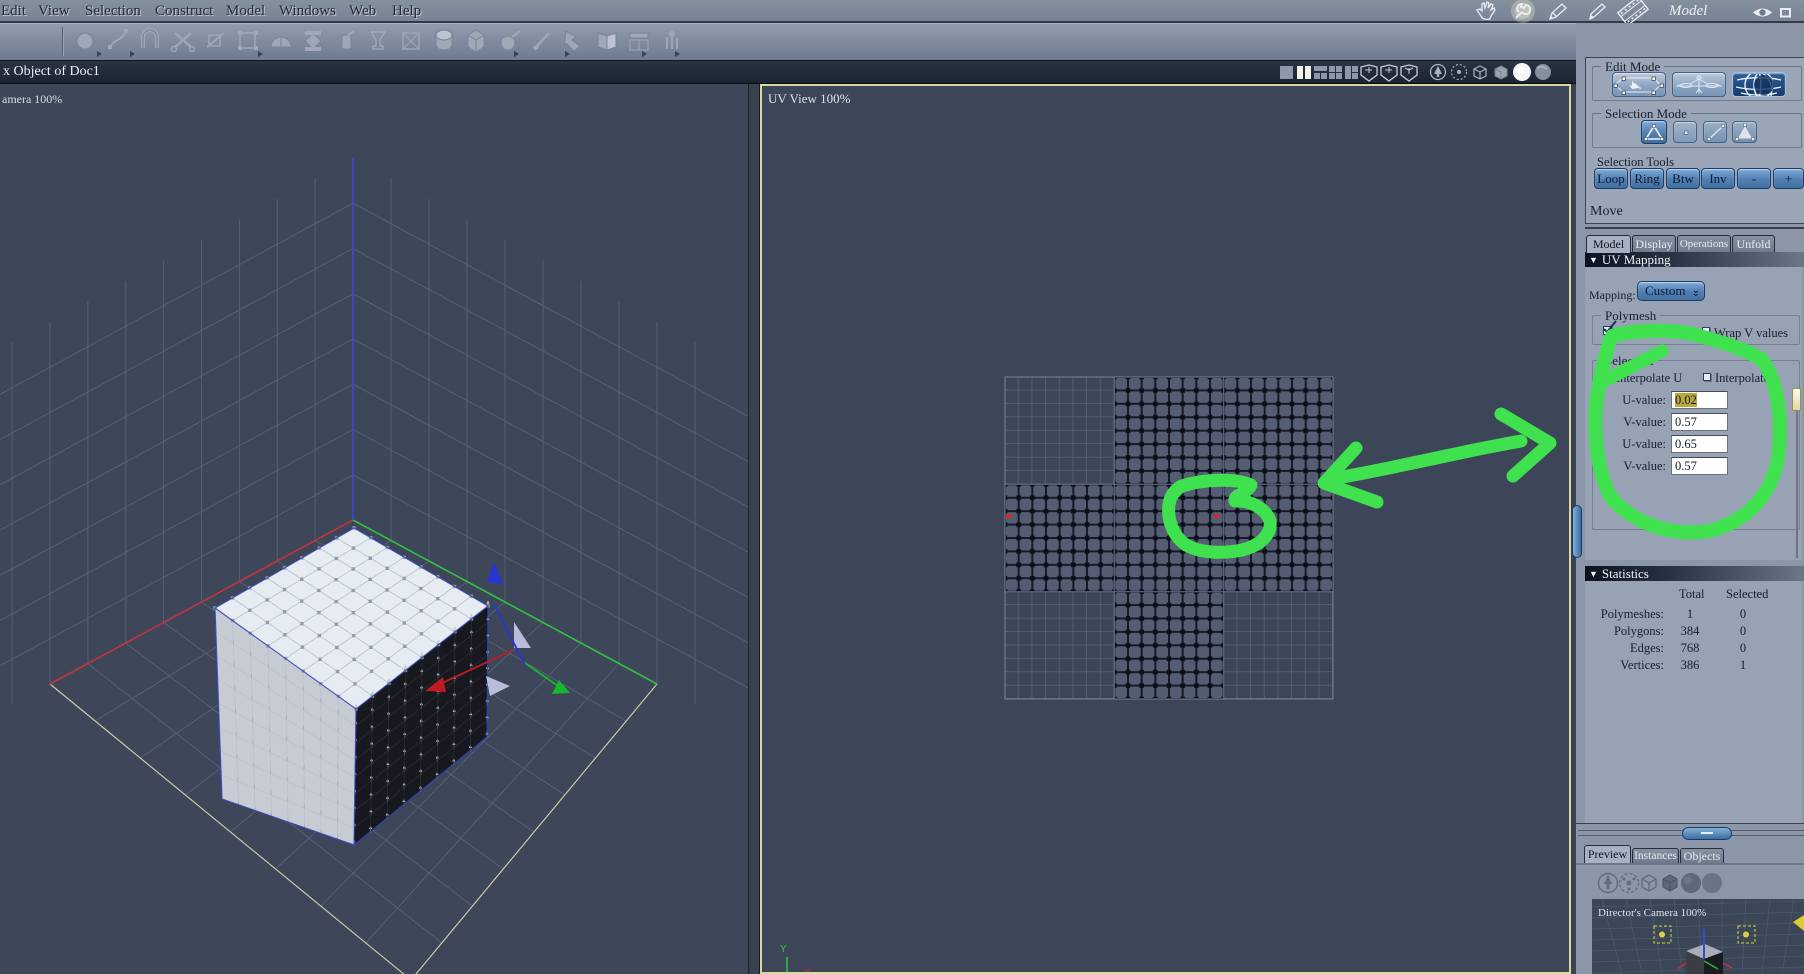 This screenshot has height=974, width=1804. I want to click on svg-text: UV View 100%, so click(809, 98).